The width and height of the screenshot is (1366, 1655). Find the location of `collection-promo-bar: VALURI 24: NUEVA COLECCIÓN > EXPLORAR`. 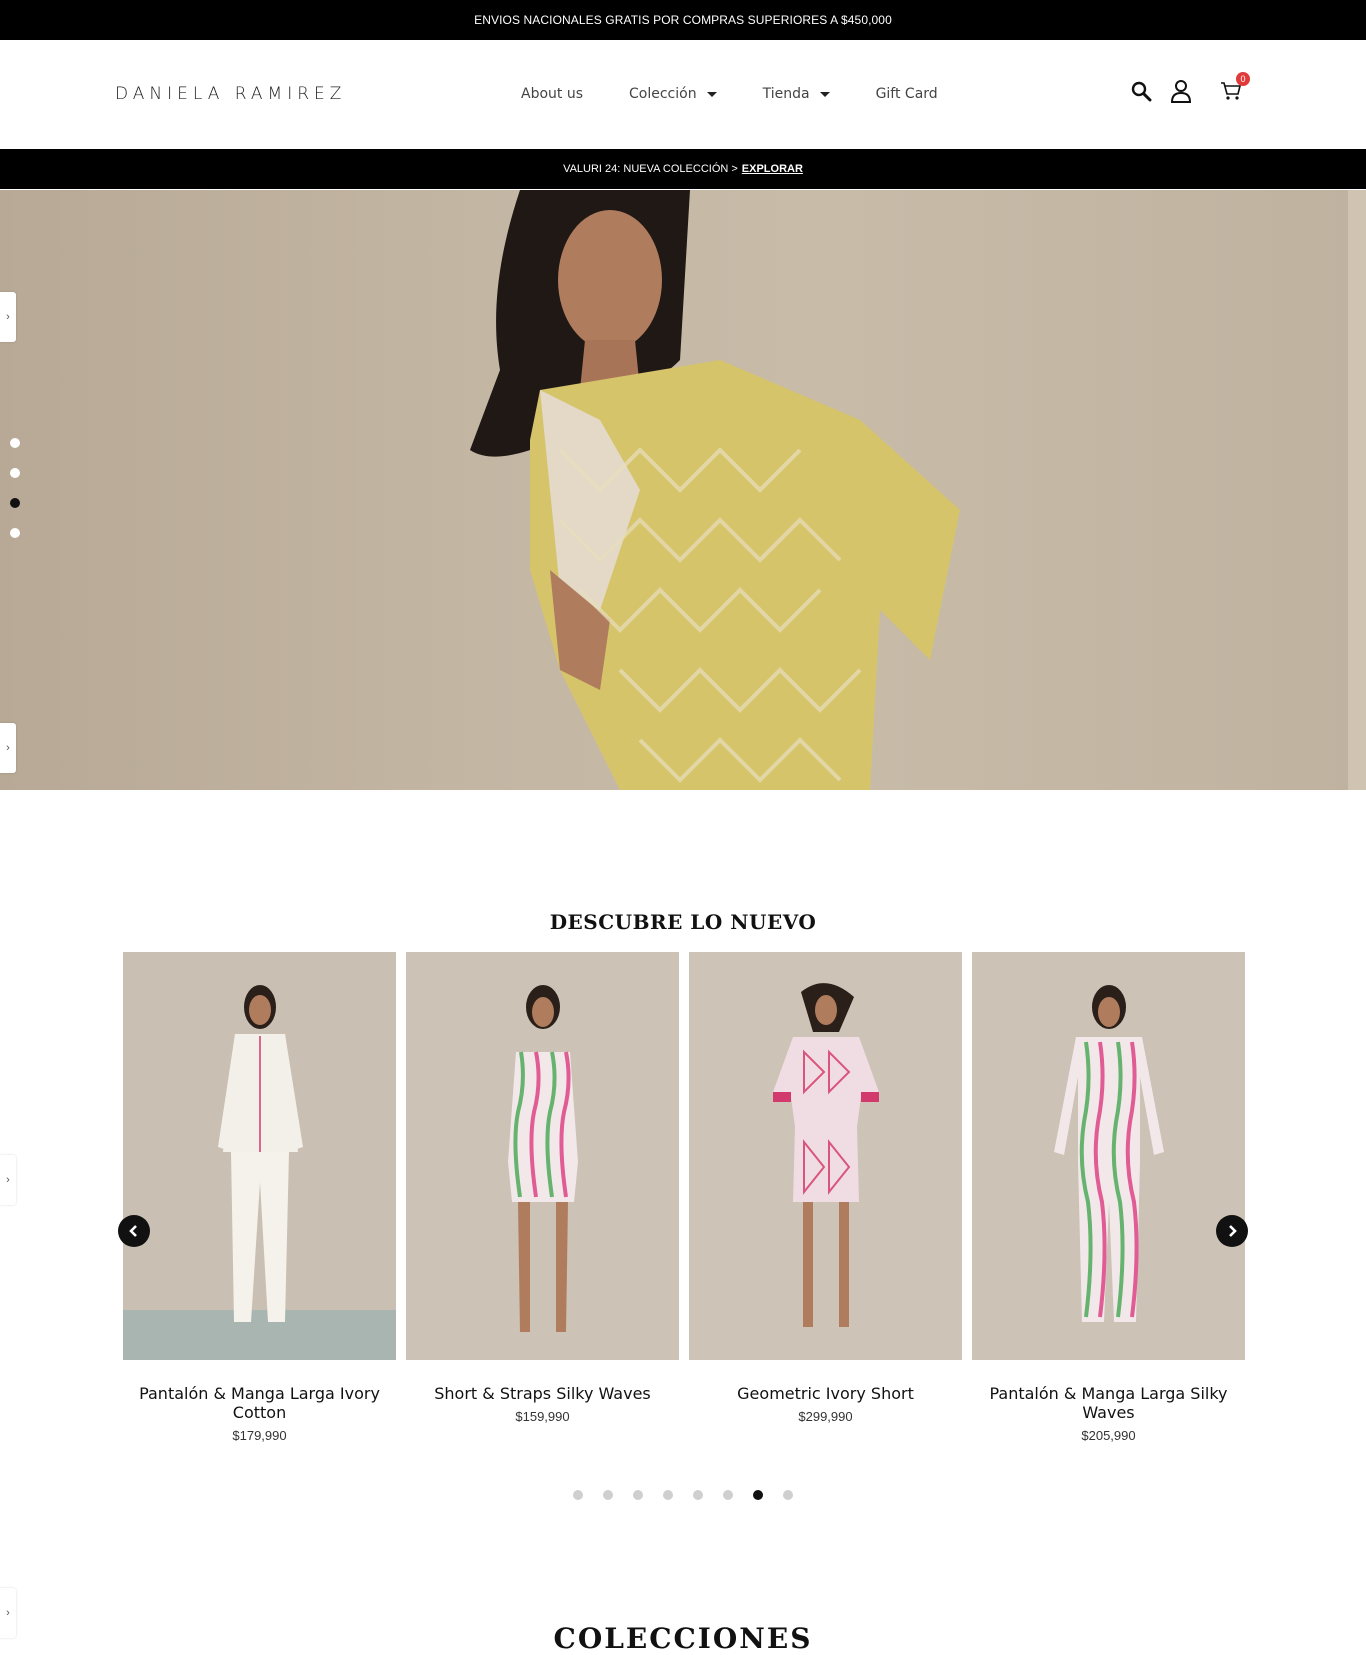

collection-promo-bar: VALURI 24: NUEVA COLECCIÓN > EXPLORAR is located at coordinates (683, 169).